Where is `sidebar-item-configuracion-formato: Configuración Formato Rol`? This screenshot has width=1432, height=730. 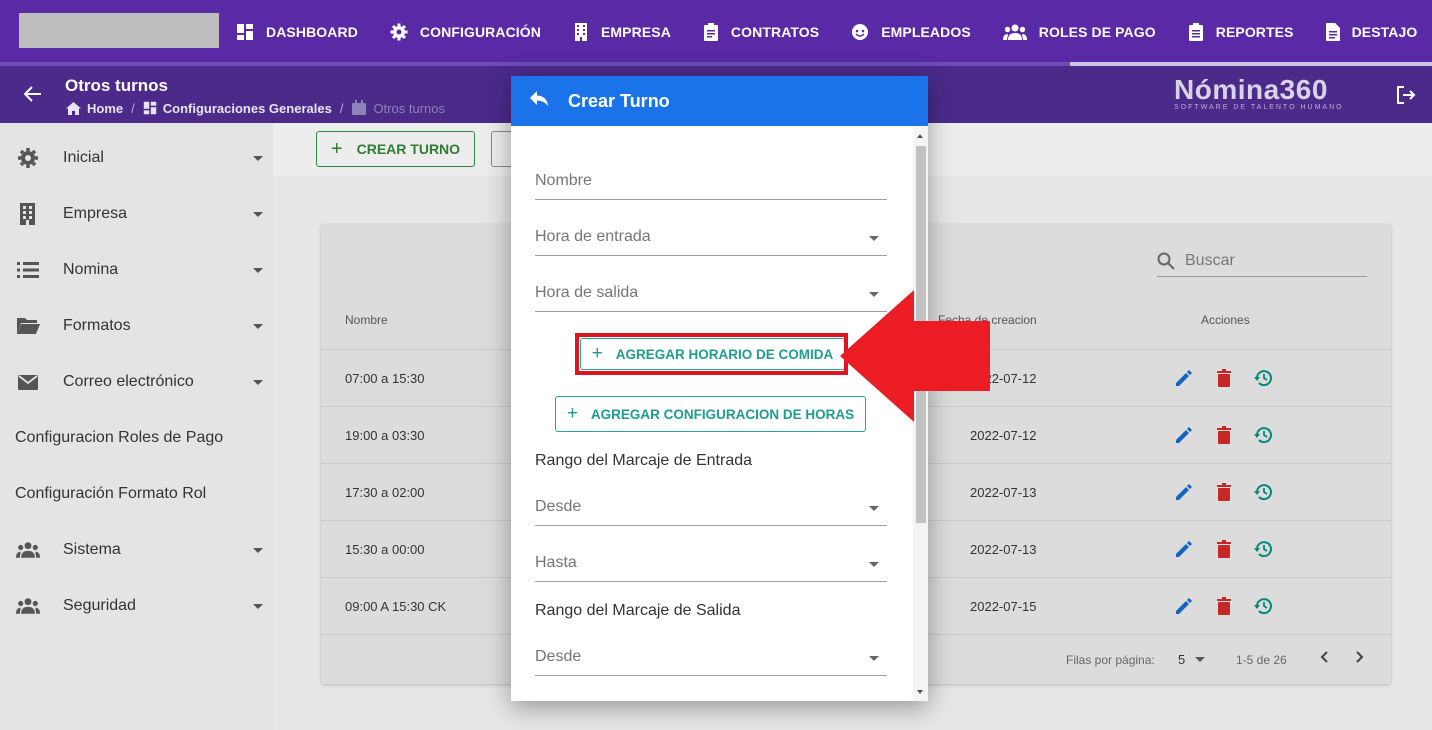 sidebar-item-configuracion-formato: Configuración Formato Rol is located at coordinates (136, 494).